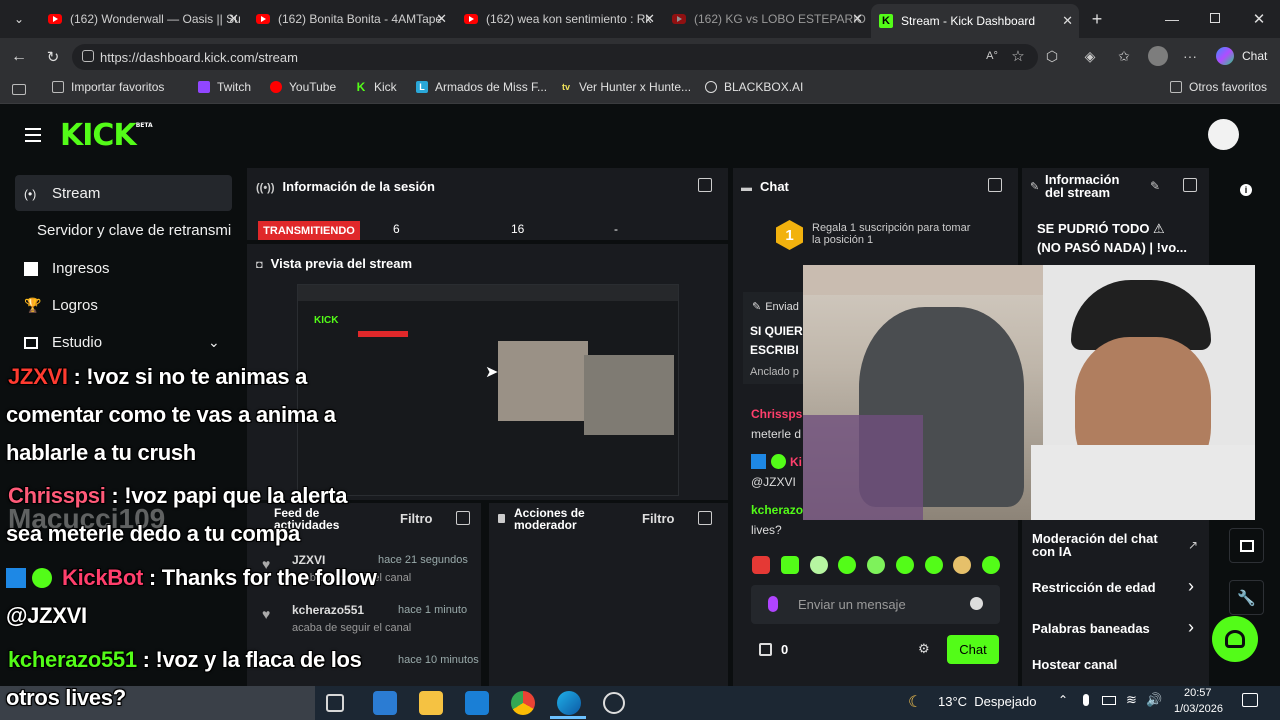 The height and width of the screenshot is (720, 1280). What do you see at coordinates (773, 604) in the screenshot?
I see `mic-icon` at bounding box center [773, 604].